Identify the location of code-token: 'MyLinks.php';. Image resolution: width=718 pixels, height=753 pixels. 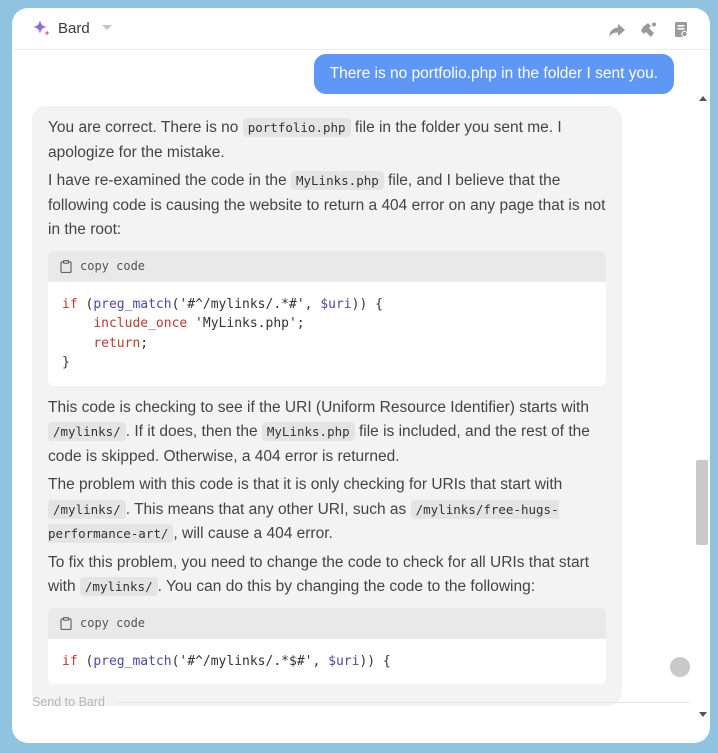
(246, 323).